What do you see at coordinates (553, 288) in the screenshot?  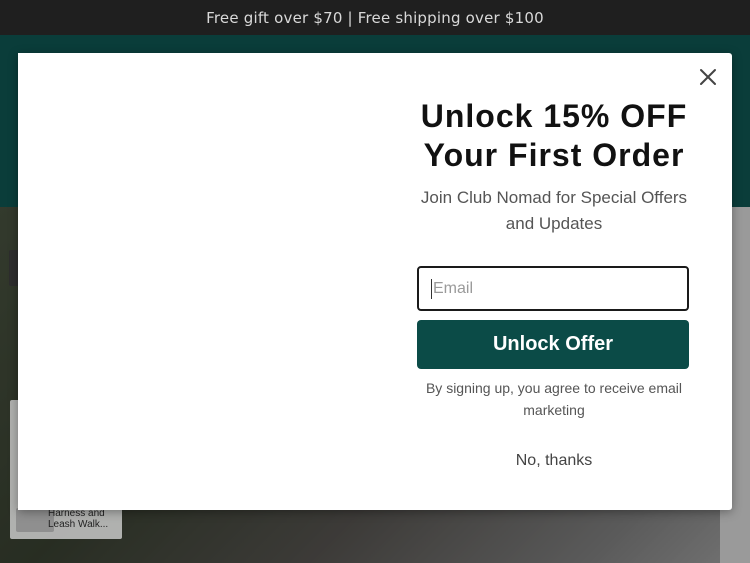 I see `email-field` at bounding box center [553, 288].